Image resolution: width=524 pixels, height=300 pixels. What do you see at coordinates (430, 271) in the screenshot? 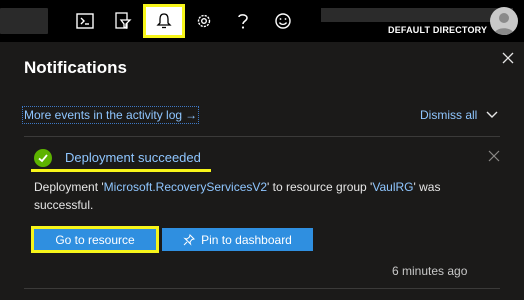
I see `notification-timestamp: 6 minutes ago` at bounding box center [430, 271].